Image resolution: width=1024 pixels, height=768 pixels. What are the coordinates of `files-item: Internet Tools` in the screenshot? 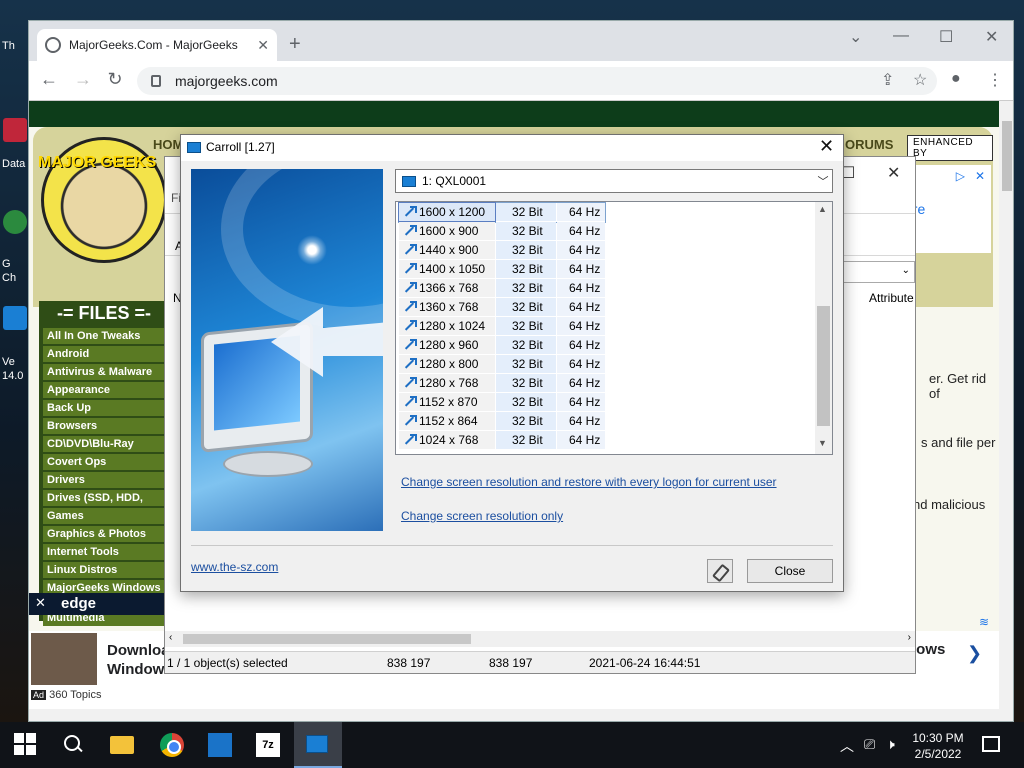 It's located at (104, 552).